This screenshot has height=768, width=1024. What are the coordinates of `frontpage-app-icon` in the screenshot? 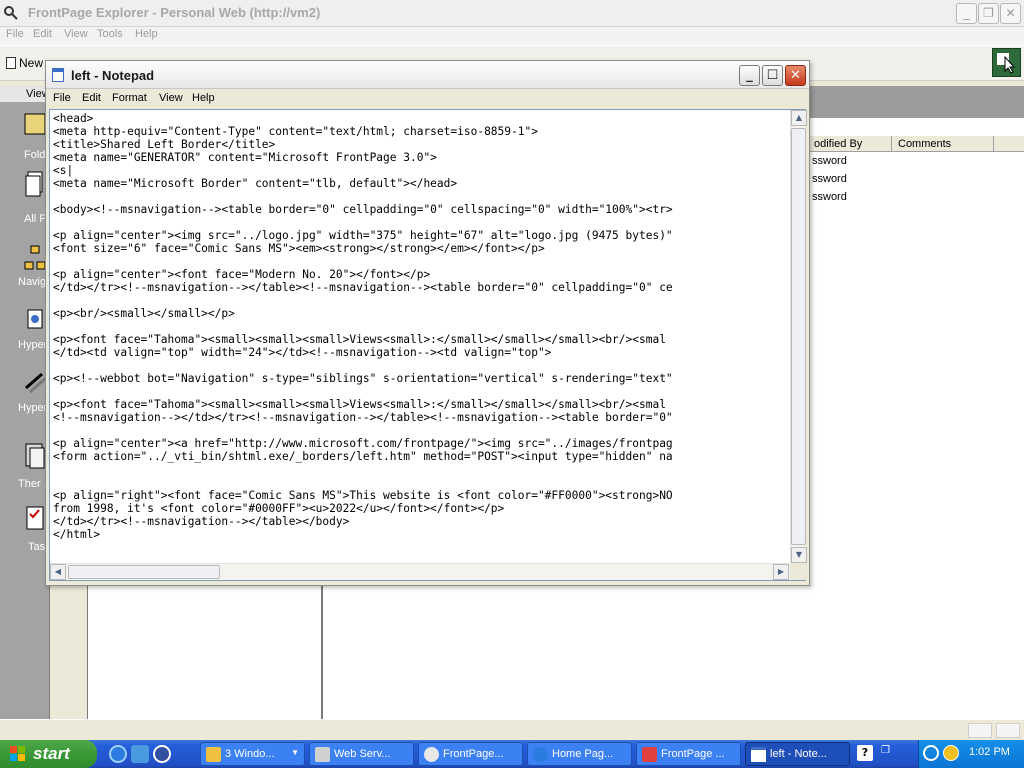 It's located at (11, 13).